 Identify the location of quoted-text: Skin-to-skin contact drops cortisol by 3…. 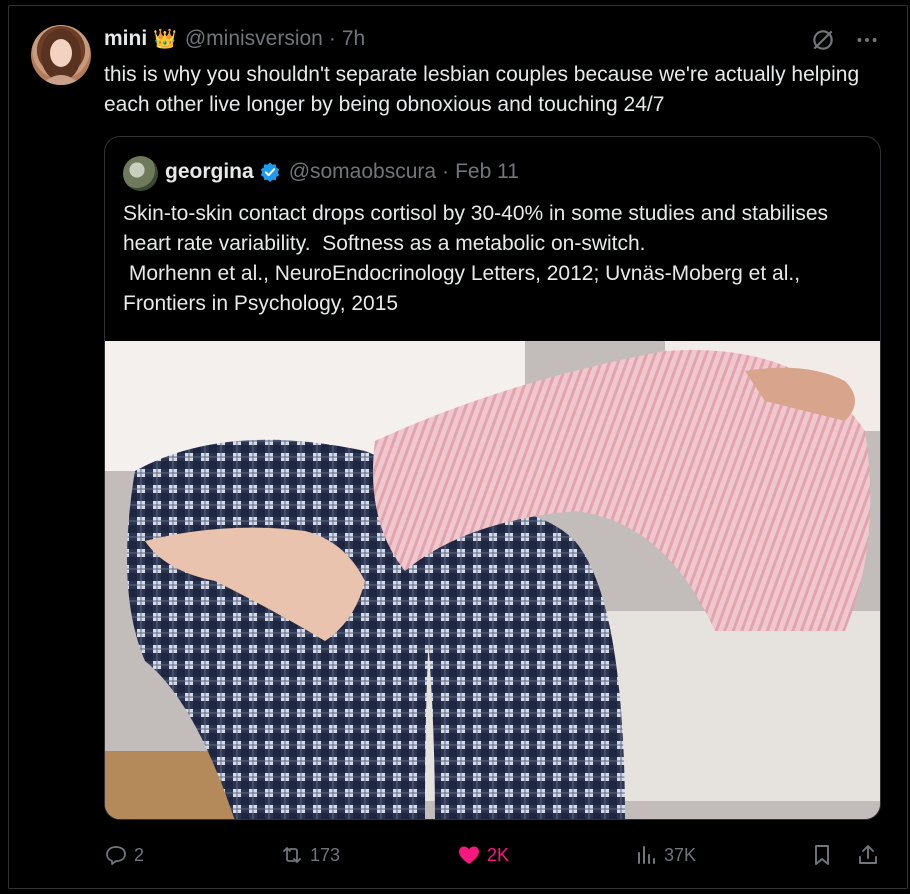
(475, 258).